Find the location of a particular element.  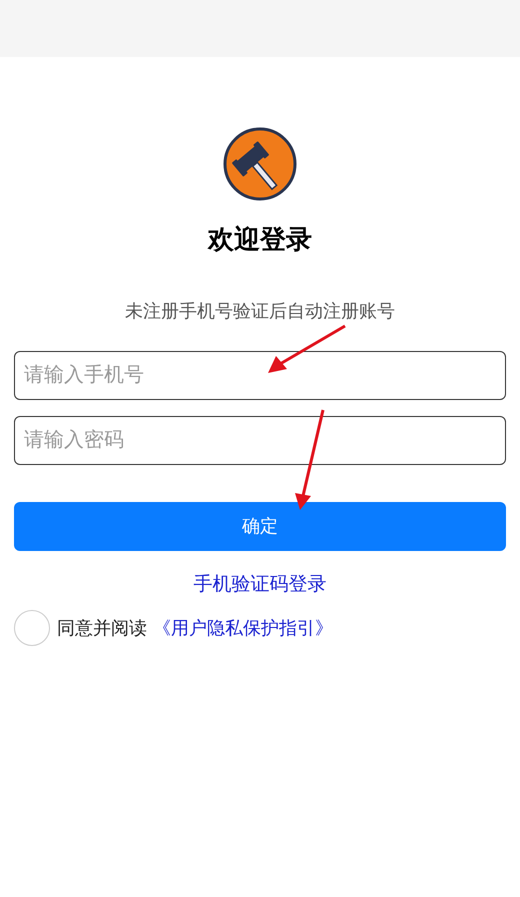

agree-checkbox is located at coordinates (32, 628).